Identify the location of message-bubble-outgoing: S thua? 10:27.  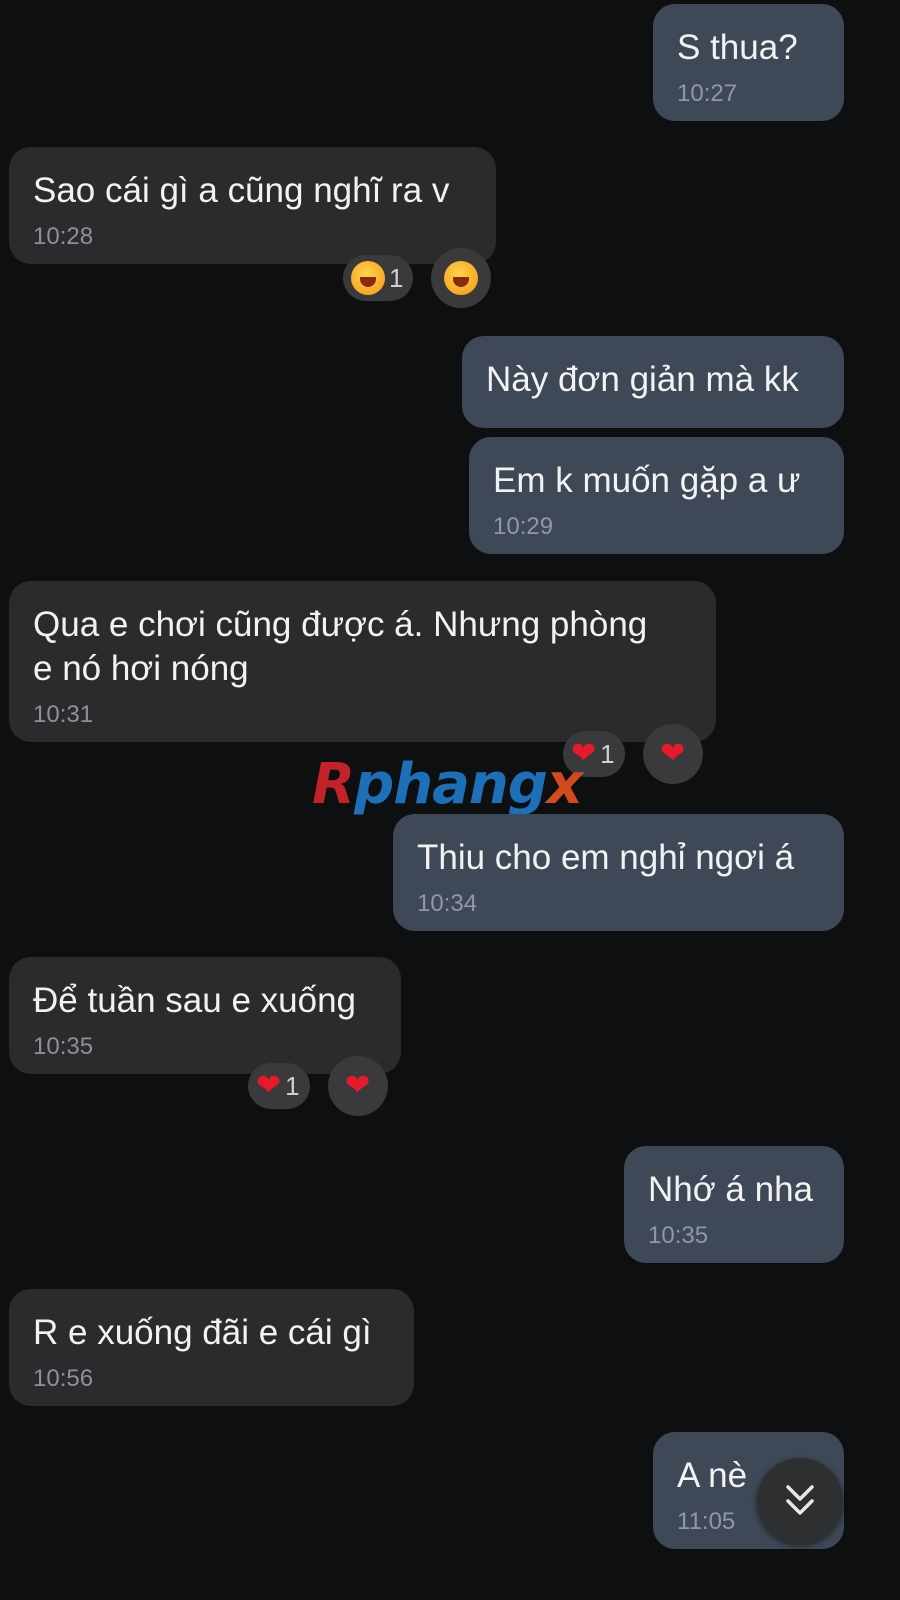
(748, 62).